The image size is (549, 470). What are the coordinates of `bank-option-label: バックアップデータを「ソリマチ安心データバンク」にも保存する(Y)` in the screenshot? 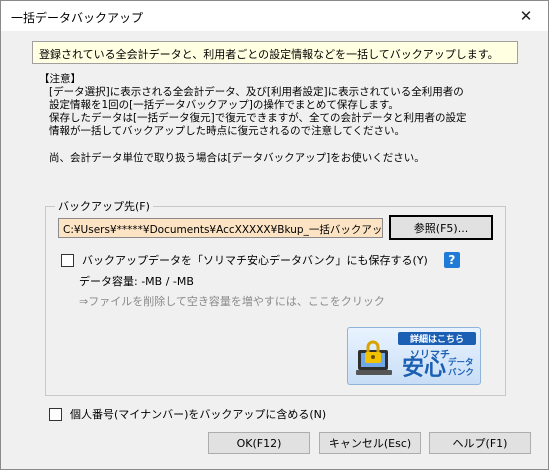 It's located at (255, 260).